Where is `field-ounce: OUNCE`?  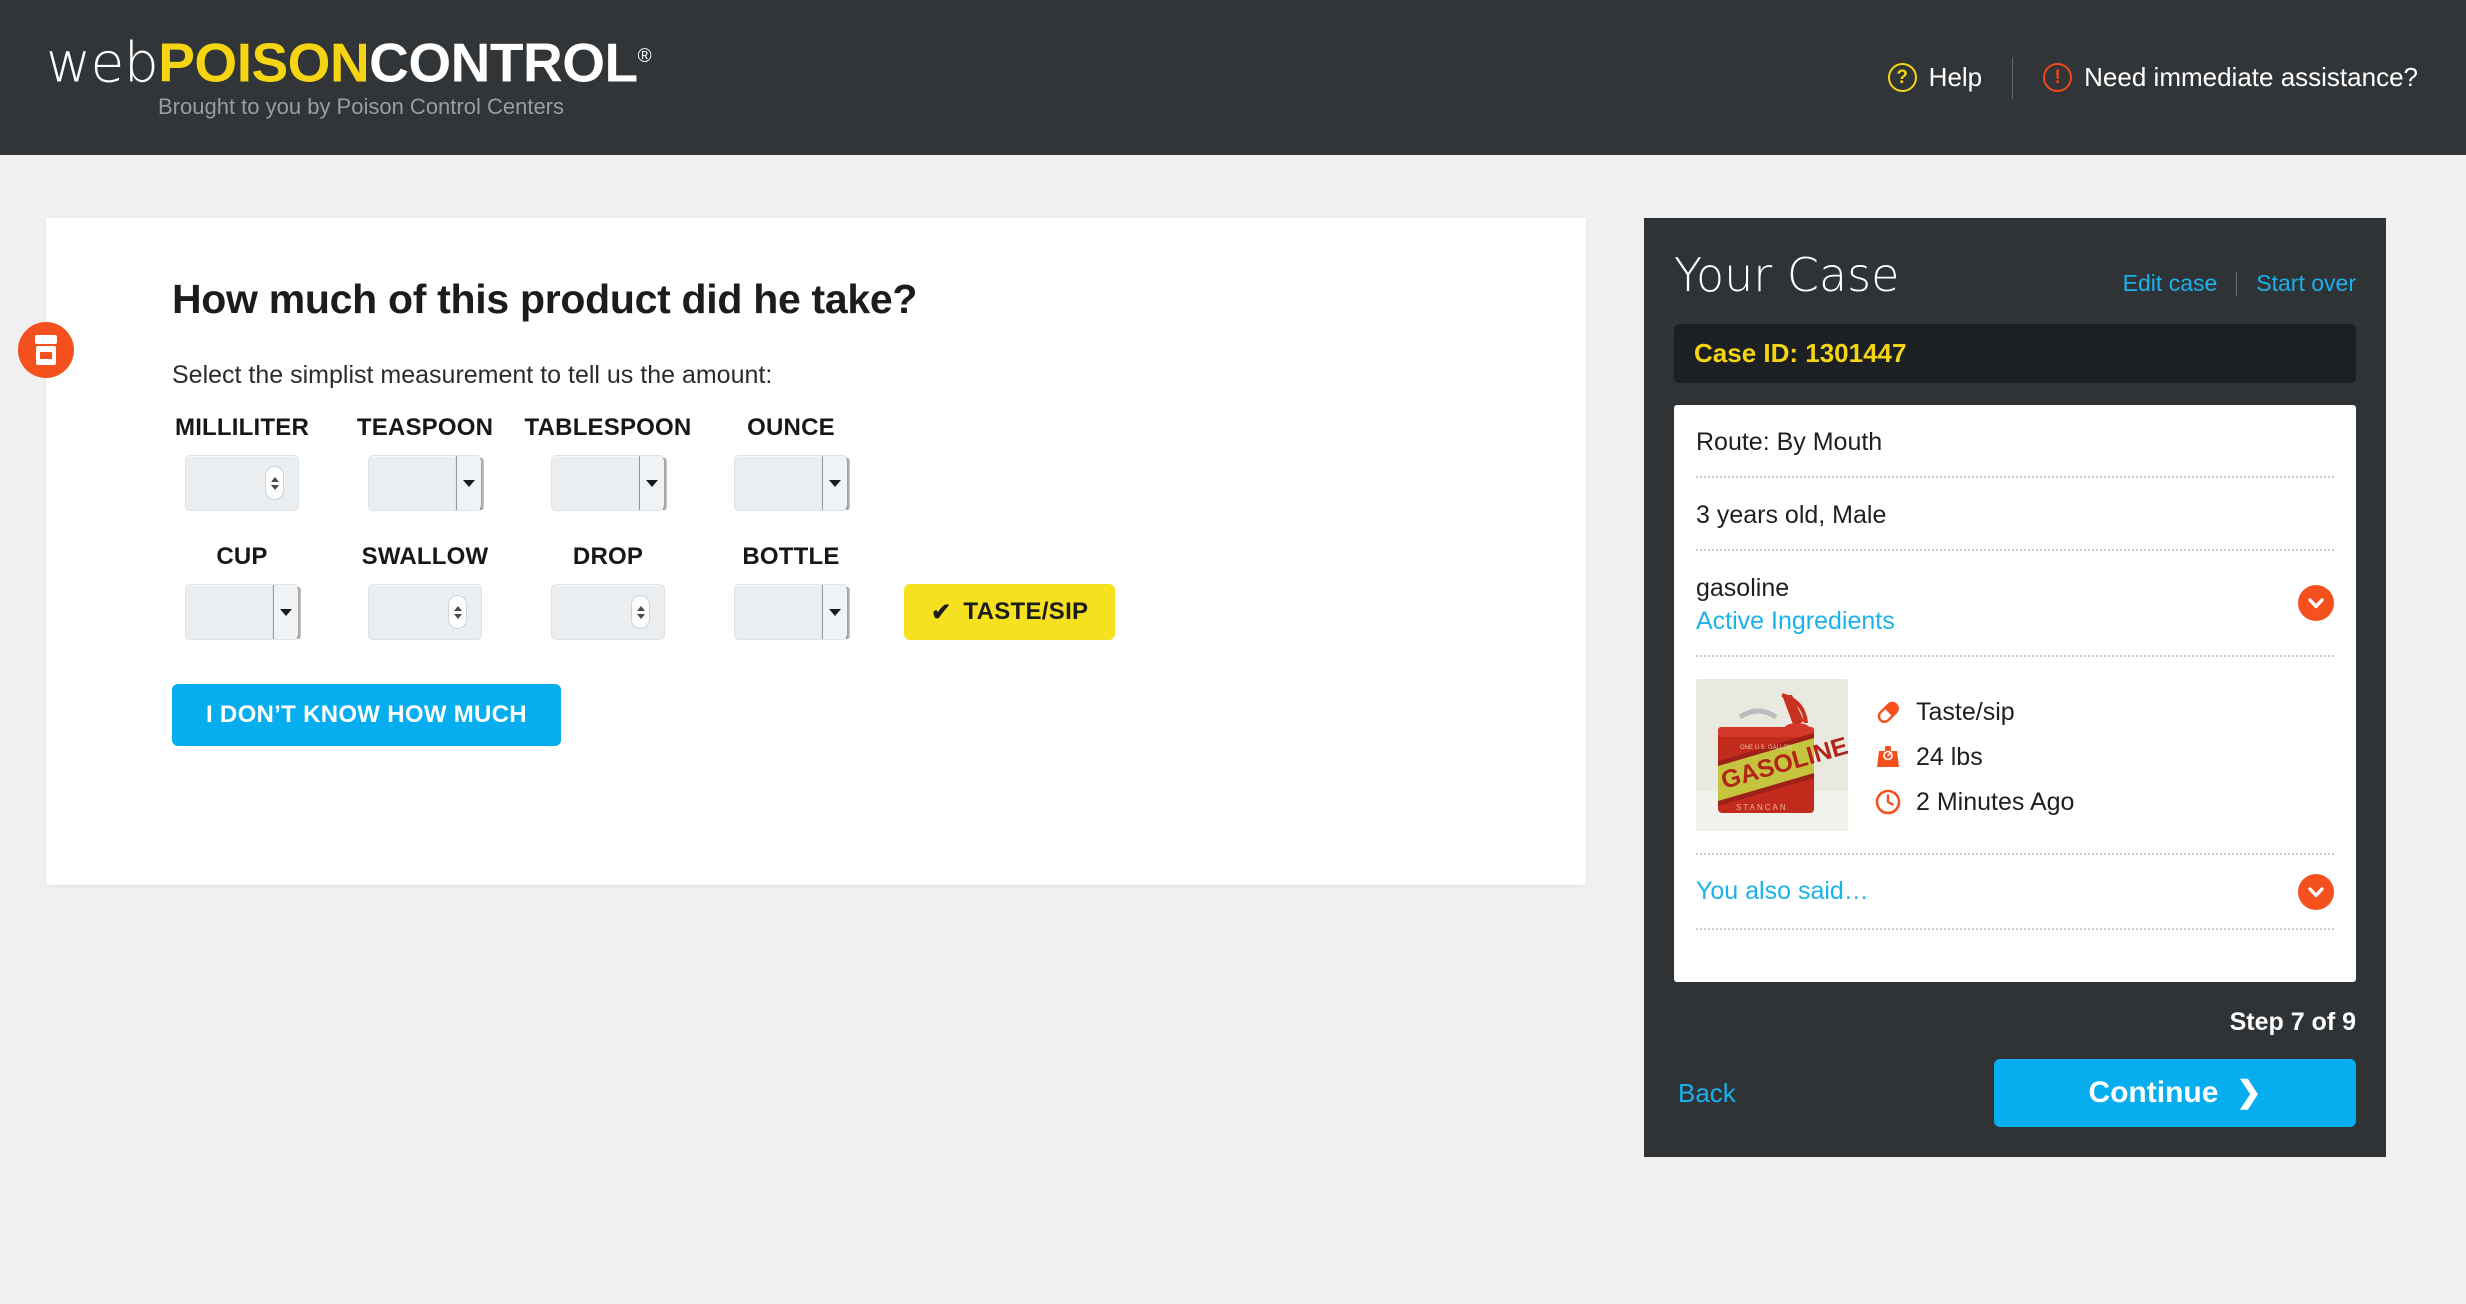 field-ounce: OUNCE is located at coordinates (791, 462).